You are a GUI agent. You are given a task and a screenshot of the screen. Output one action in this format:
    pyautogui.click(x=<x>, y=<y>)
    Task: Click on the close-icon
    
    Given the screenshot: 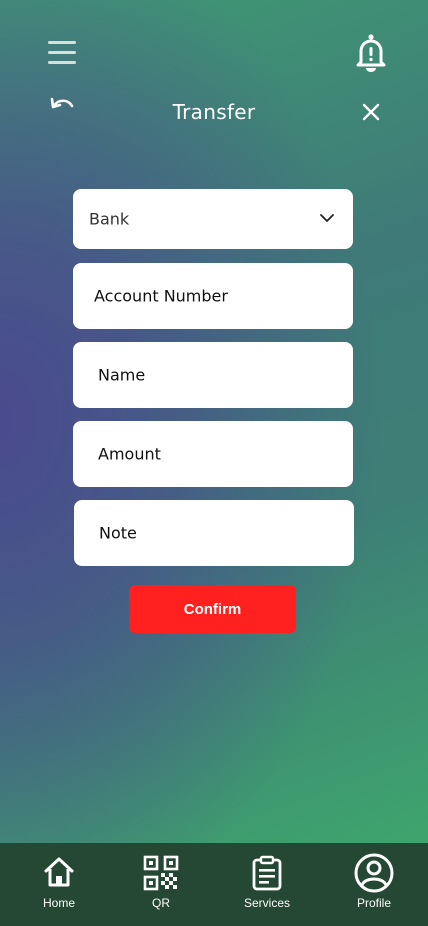 What is the action you would take?
    pyautogui.click(x=371, y=112)
    